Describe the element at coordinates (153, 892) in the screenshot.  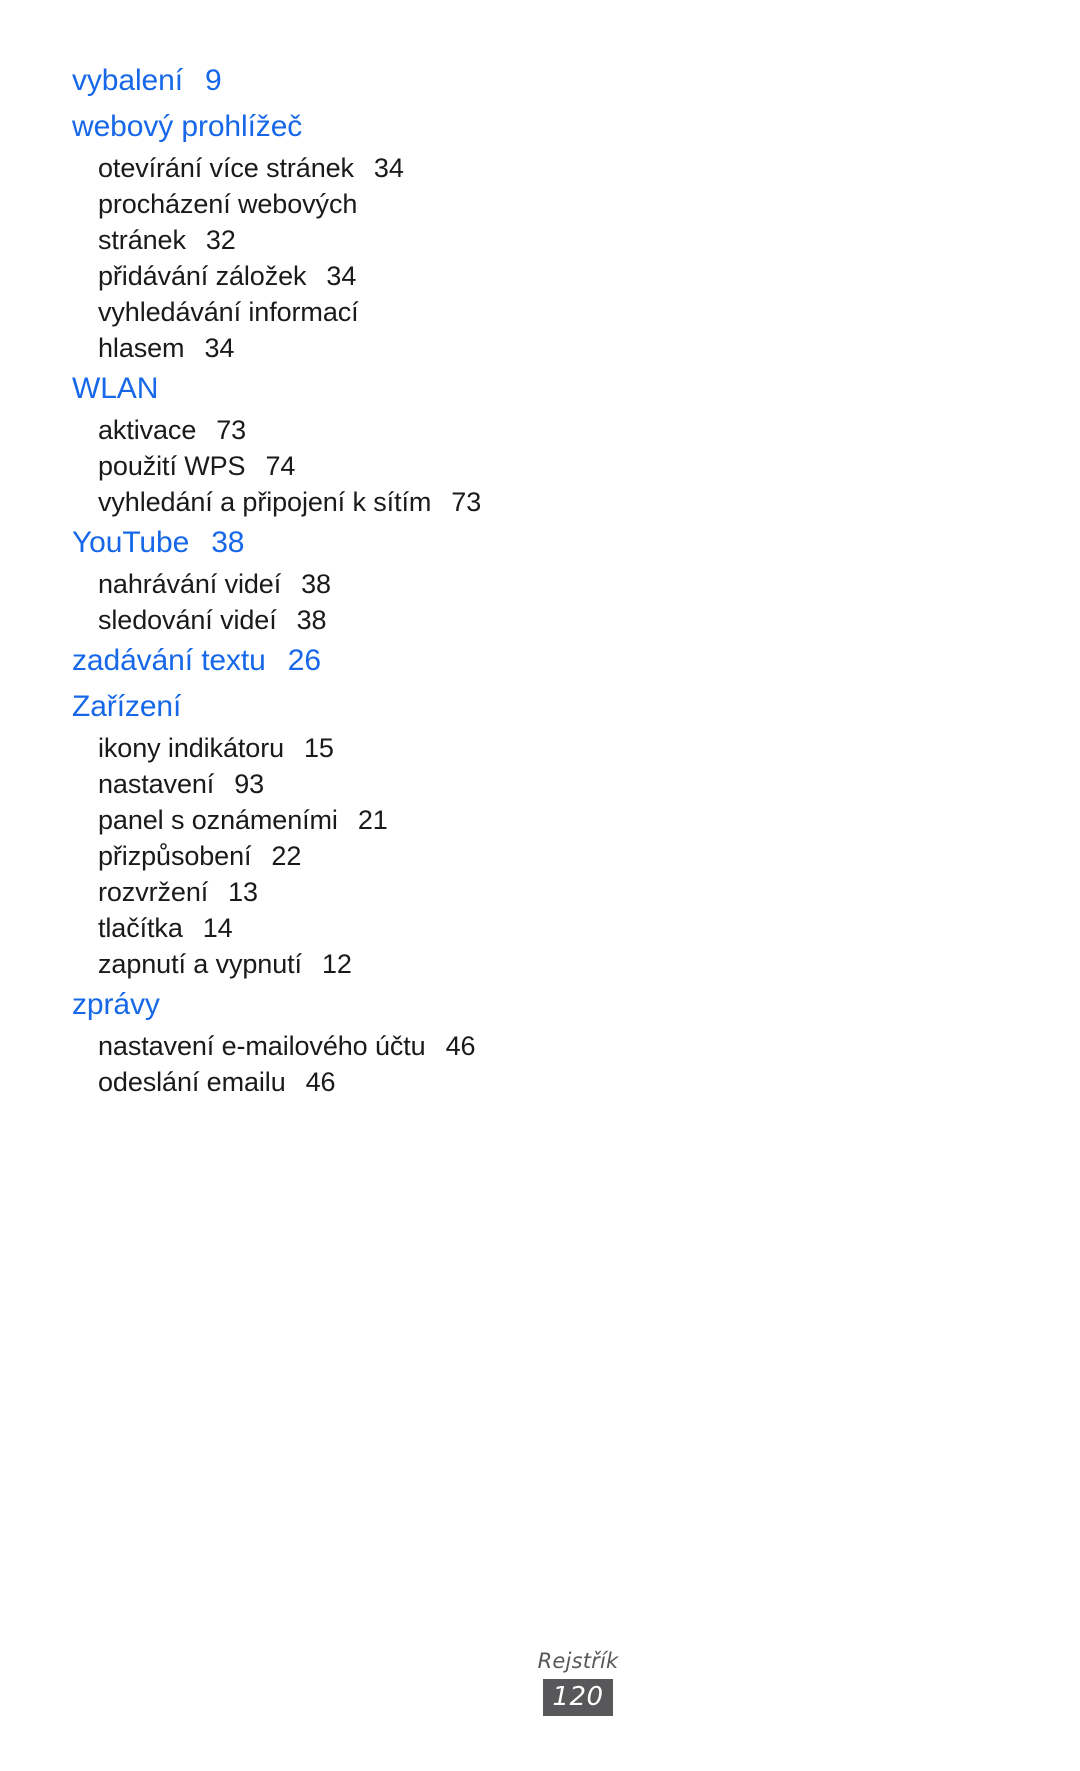
I see `index-entry-label: rozvržení` at that location.